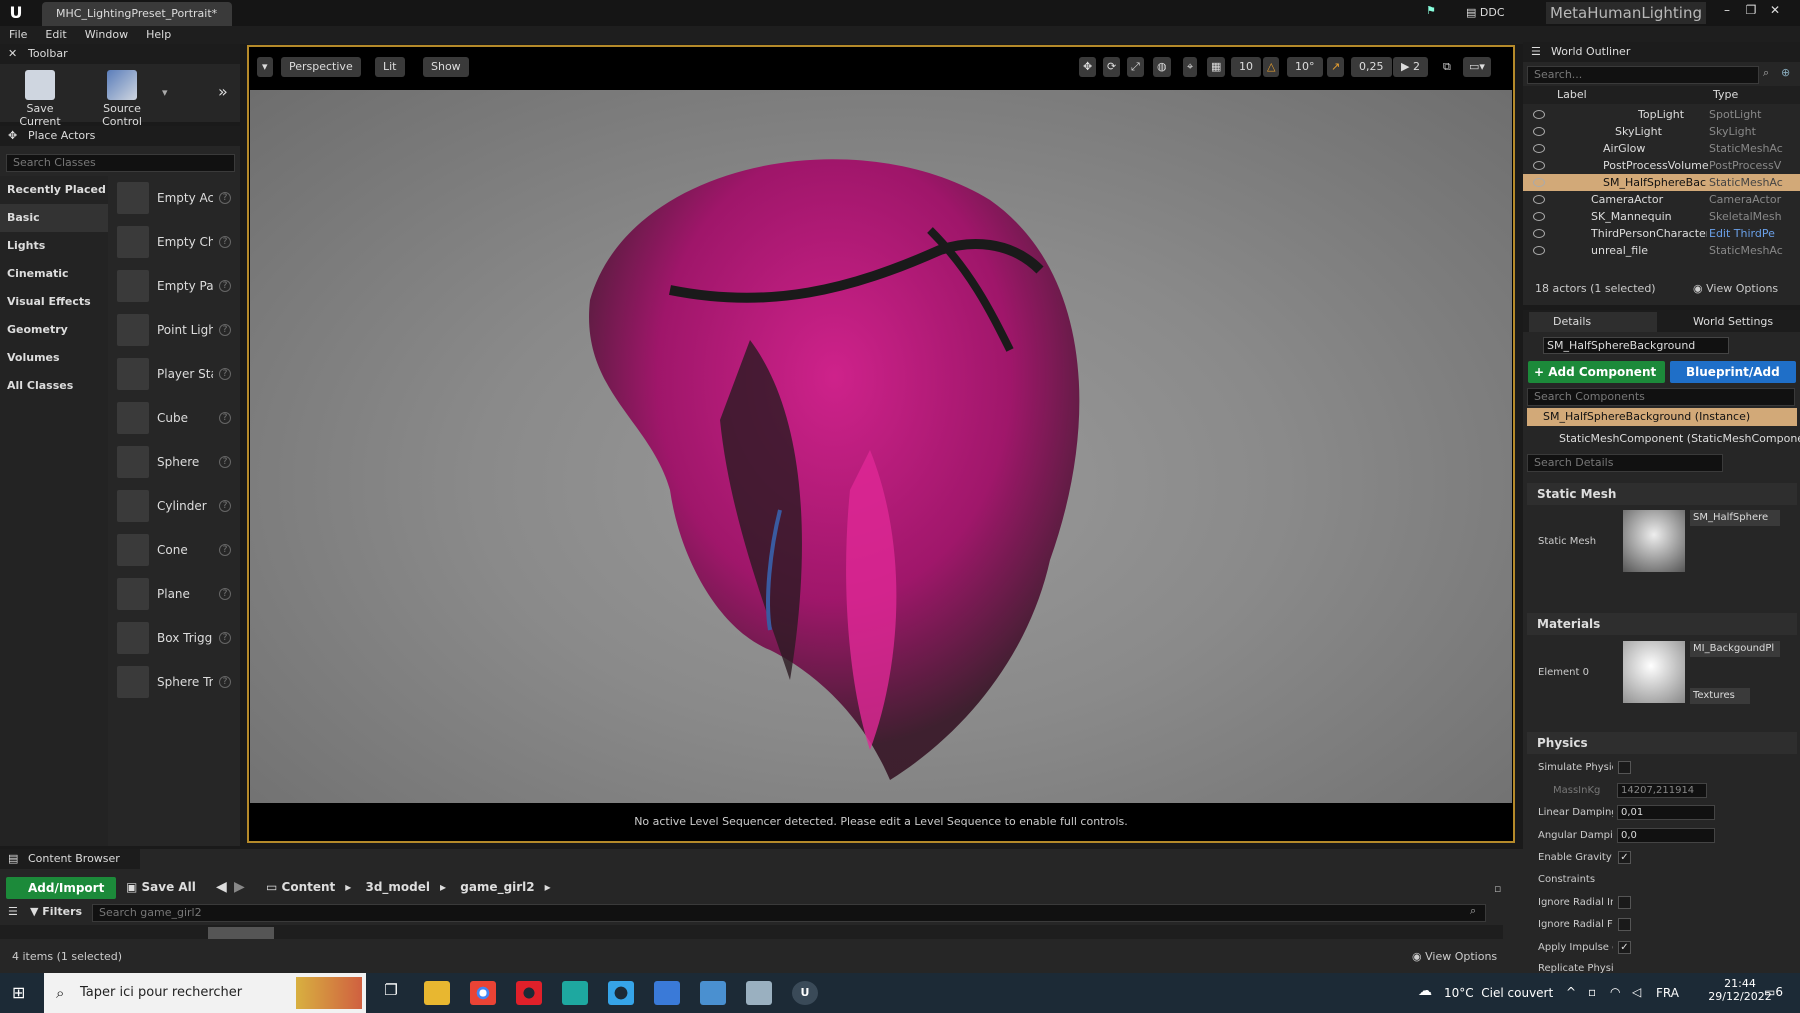 The width and height of the screenshot is (1800, 1013). What do you see at coordinates (137, 14) in the screenshot?
I see `document-tab: MHC_LightingPreset_Portrait*` at bounding box center [137, 14].